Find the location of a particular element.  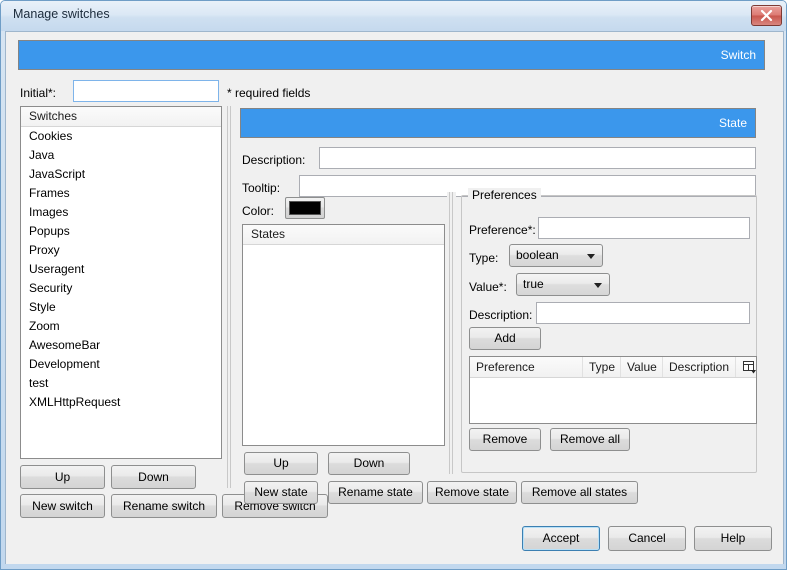

state-color-swatch-button is located at coordinates (305, 208).